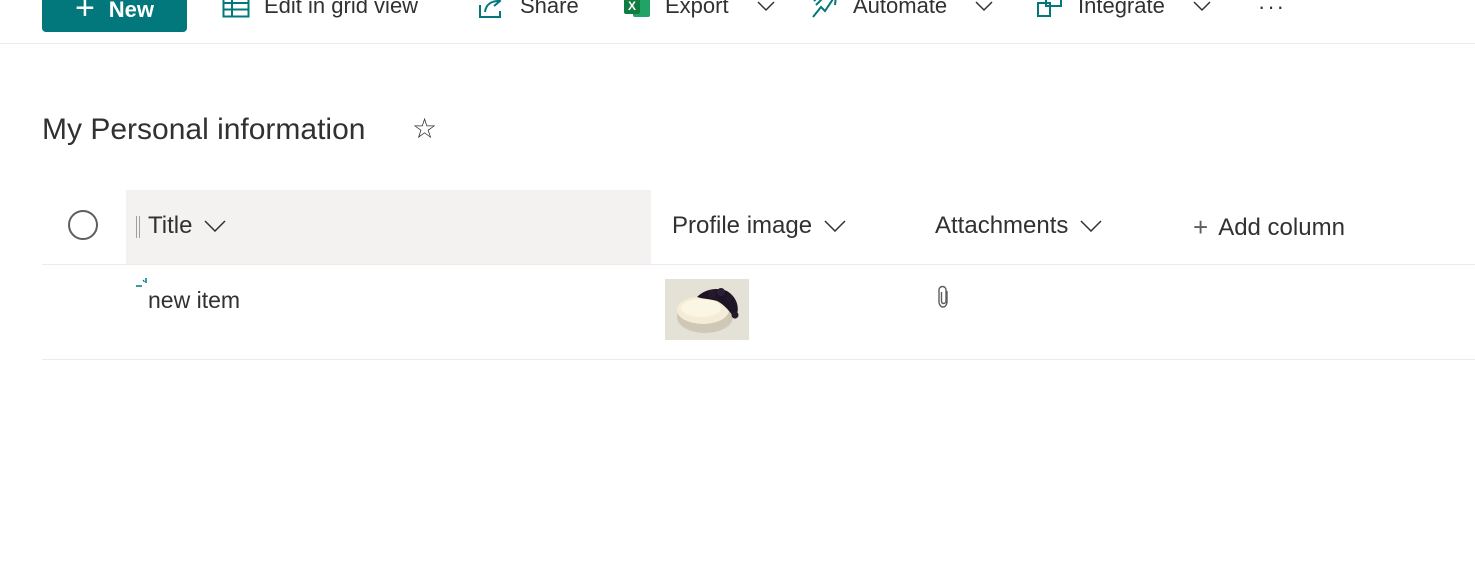 The height and width of the screenshot is (568, 1475). I want to click on profile-image, so click(707, 309).